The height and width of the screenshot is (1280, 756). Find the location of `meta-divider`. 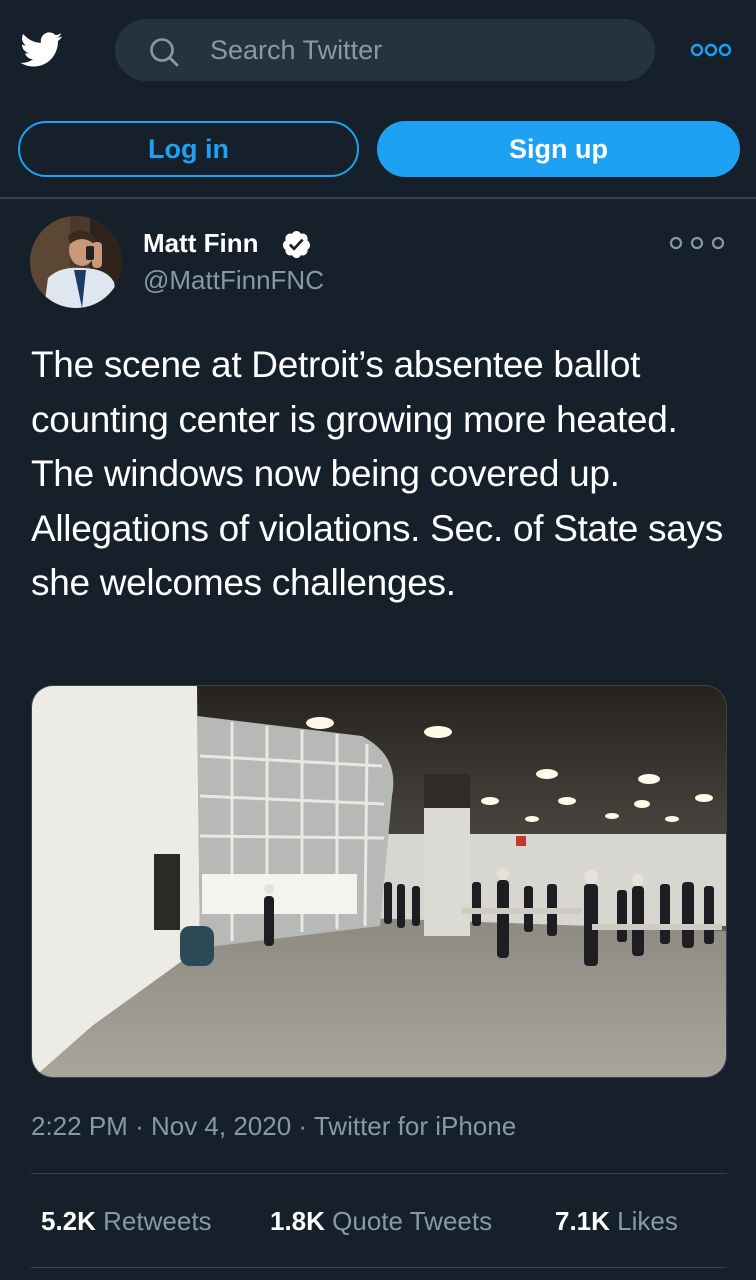

meta-divider is located at coordinates (379, 1173).